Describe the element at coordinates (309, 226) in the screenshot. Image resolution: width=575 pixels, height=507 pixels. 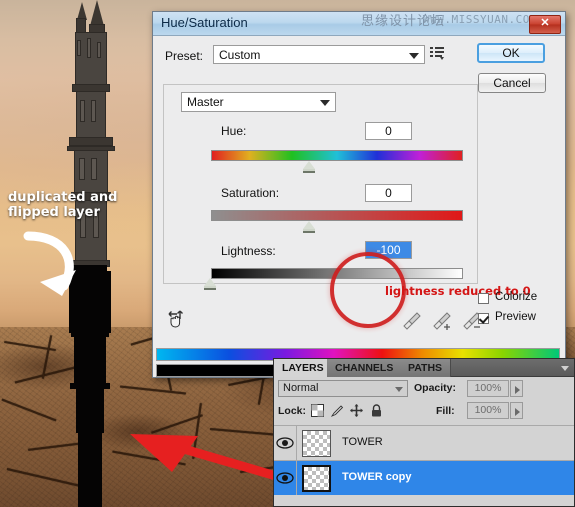
I see `saturation-slider-thumb` at that location.